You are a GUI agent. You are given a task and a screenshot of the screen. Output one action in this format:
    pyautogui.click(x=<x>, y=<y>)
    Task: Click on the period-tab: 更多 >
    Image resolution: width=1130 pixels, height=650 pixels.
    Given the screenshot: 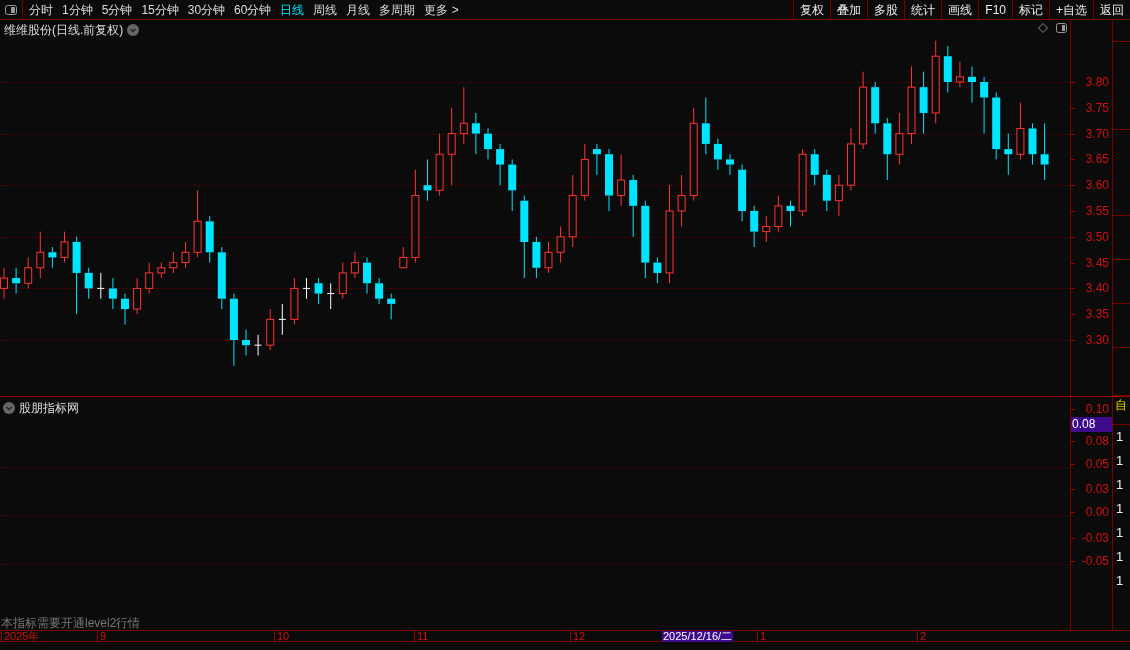 What is the action you would take?
    pyautogui.click(x=441, y=9)
    